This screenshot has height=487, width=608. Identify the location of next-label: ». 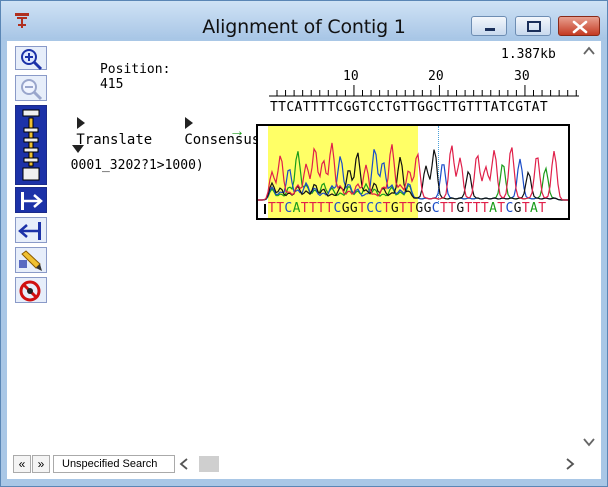
(41, 464).